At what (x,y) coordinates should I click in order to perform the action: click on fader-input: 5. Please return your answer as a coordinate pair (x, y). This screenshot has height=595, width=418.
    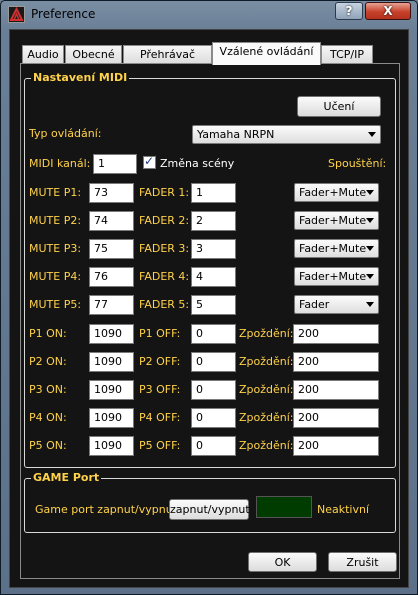
    Looking at the image, I should click on (213, 305).